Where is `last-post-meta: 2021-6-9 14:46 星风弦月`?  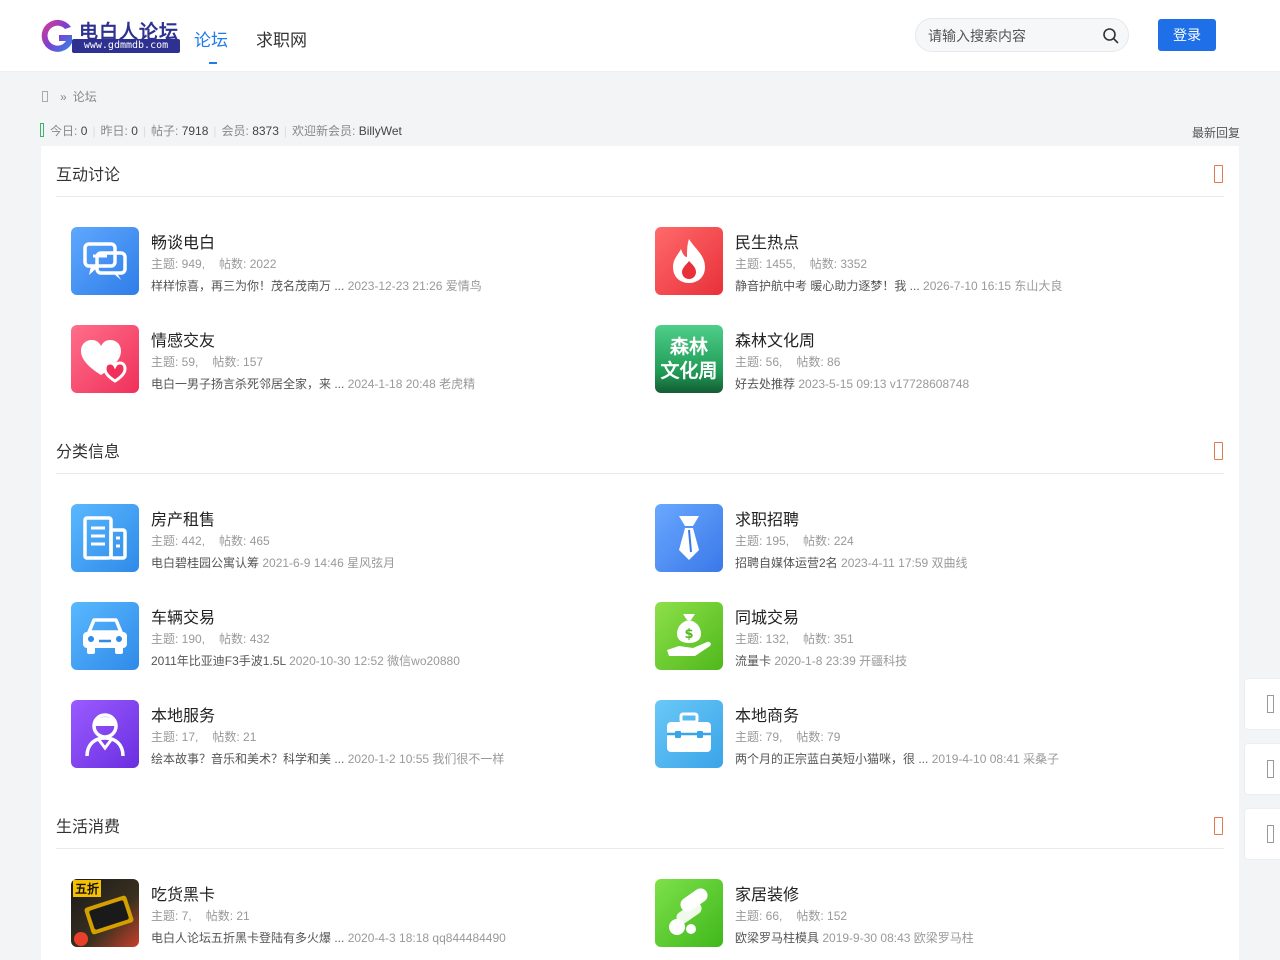 last-post-meta: 2021-6-9 14:46 星风弦月 is located at coordinates (329, 563).